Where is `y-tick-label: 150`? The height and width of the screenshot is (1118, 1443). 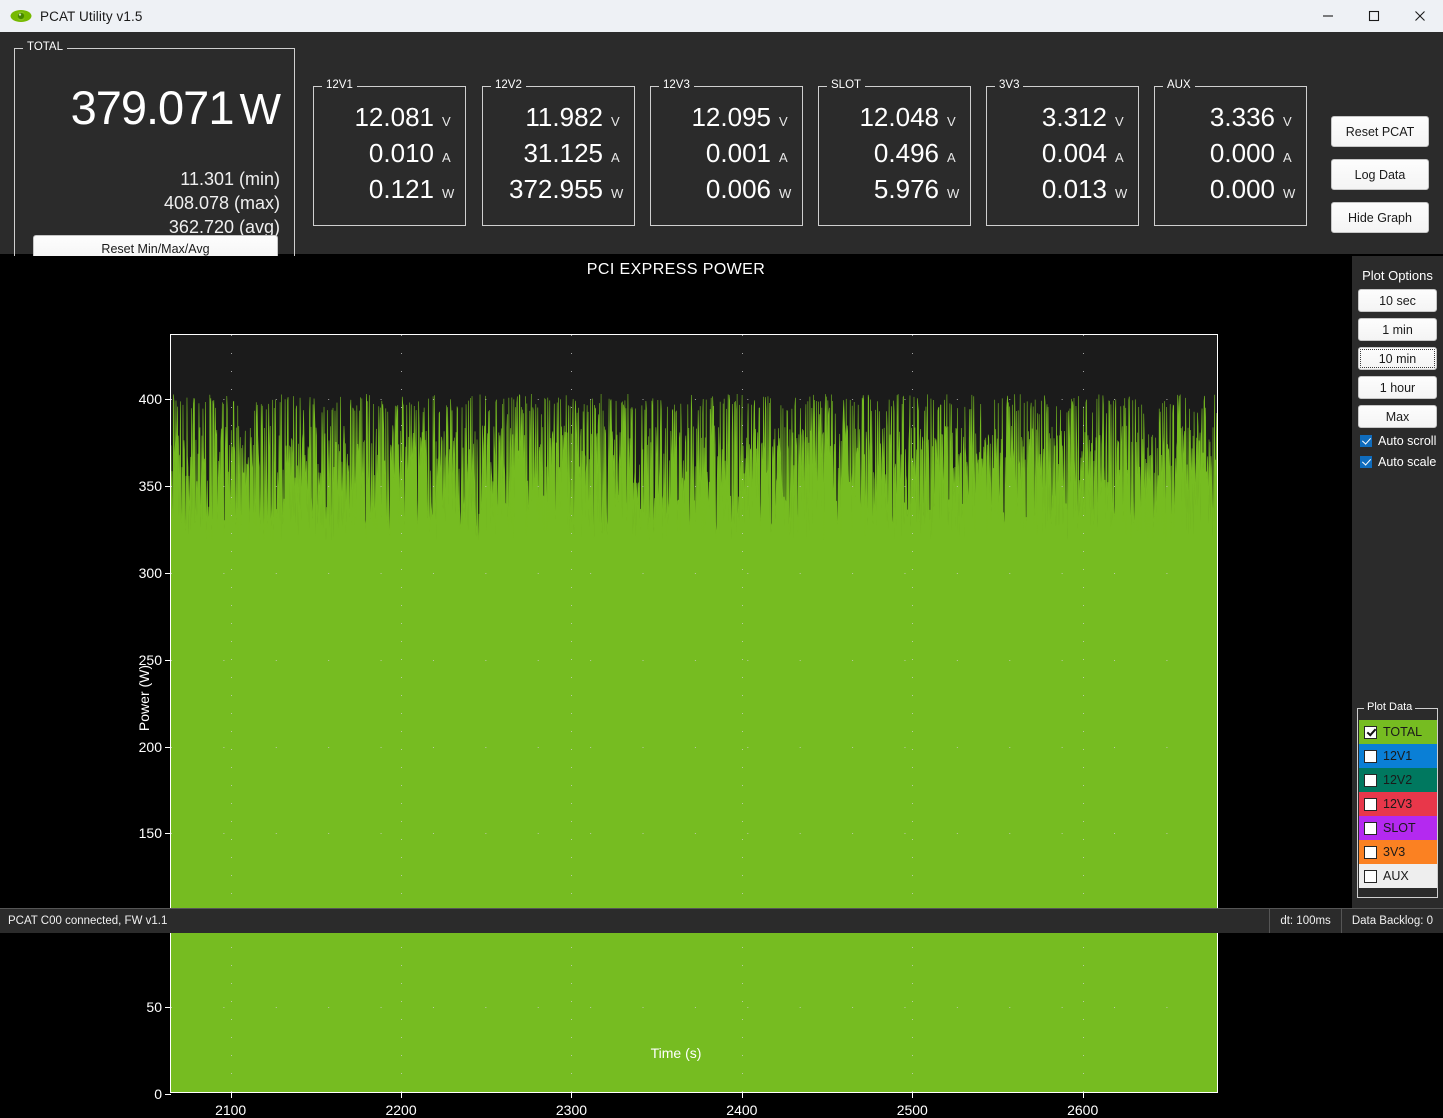
y-tick-label: 150 is located at coordinates (150, 833).